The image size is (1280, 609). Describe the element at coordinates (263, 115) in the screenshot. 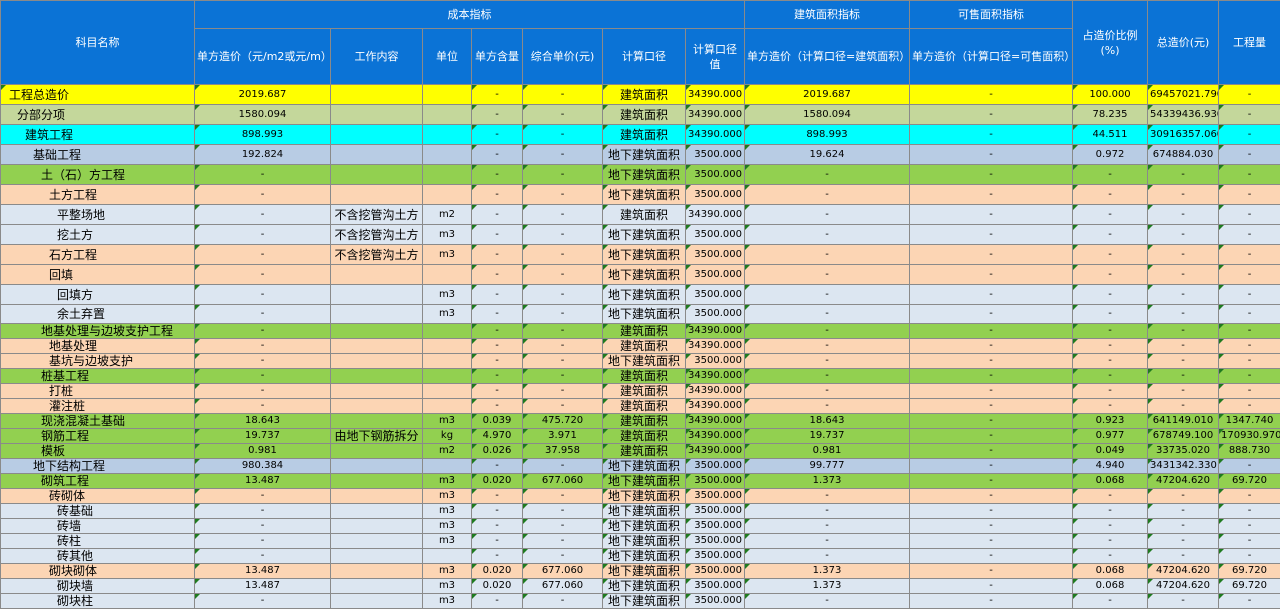

I see `cell-unit-cost: 1580.094` at that location.